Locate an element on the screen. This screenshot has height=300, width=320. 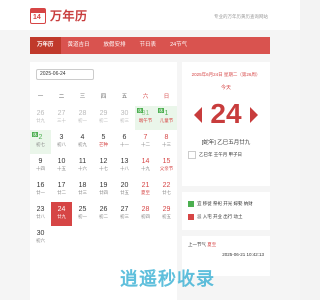
calendar-day: 3 初八 is located at coordinates (61, 142).